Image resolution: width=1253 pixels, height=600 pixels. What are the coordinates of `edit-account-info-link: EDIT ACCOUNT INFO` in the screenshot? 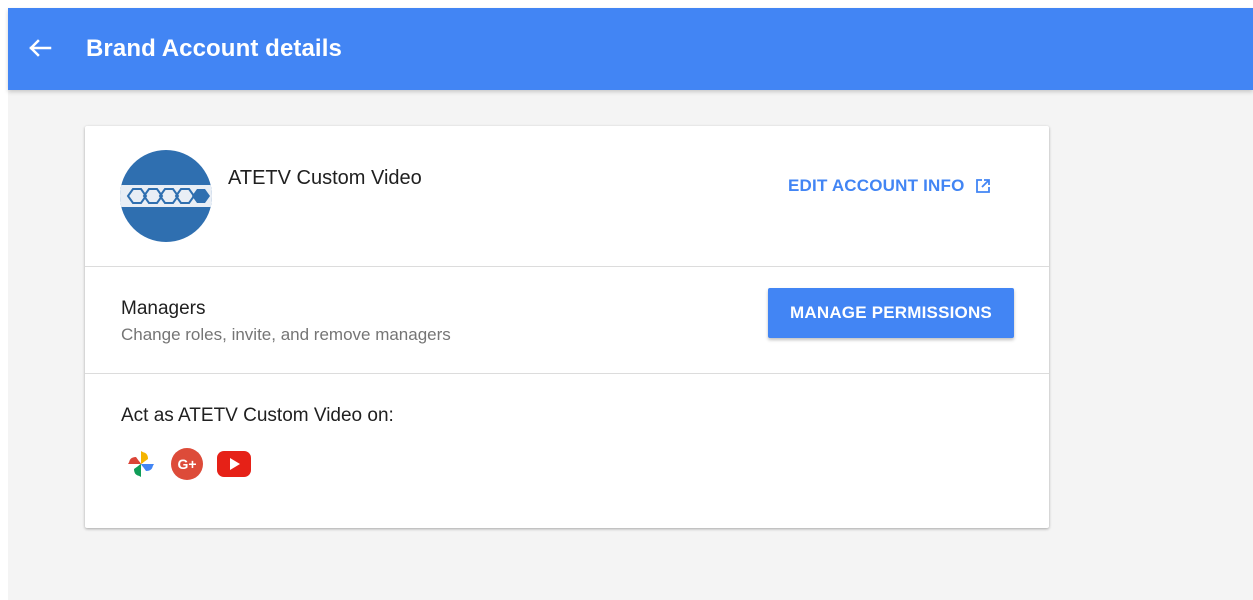 It's located at (889, 186).